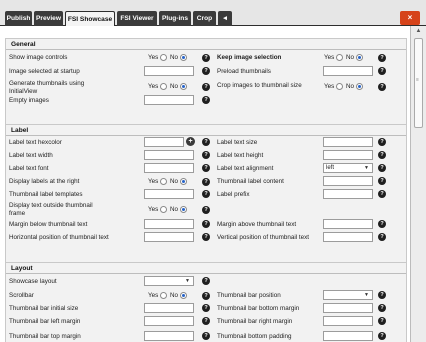 This screenshot has height=342, width=426. What do you see at coordinates (348, 181) in the screenshot?
I see `thumbnail-label-content-input` at bounding box center [348, 181].